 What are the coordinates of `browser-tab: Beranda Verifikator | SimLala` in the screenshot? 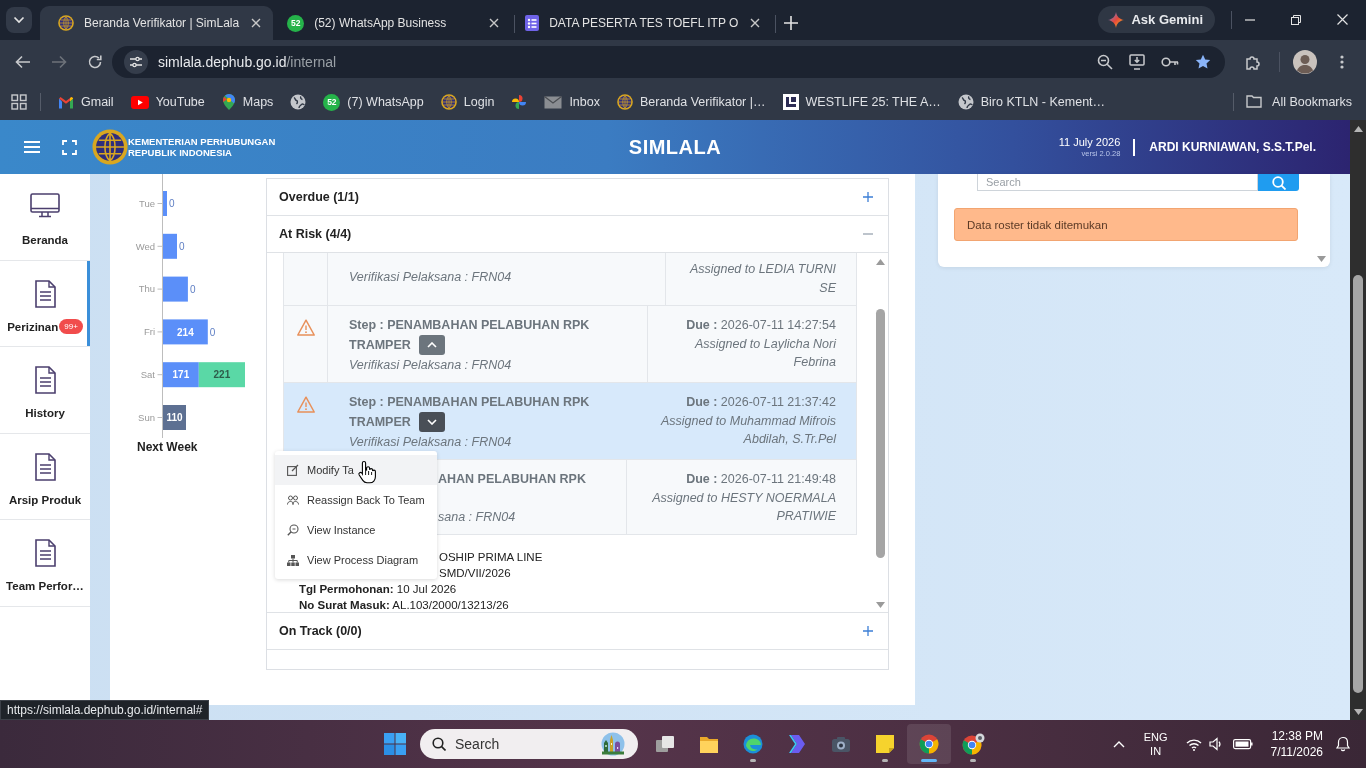 It's located at (157, 23).